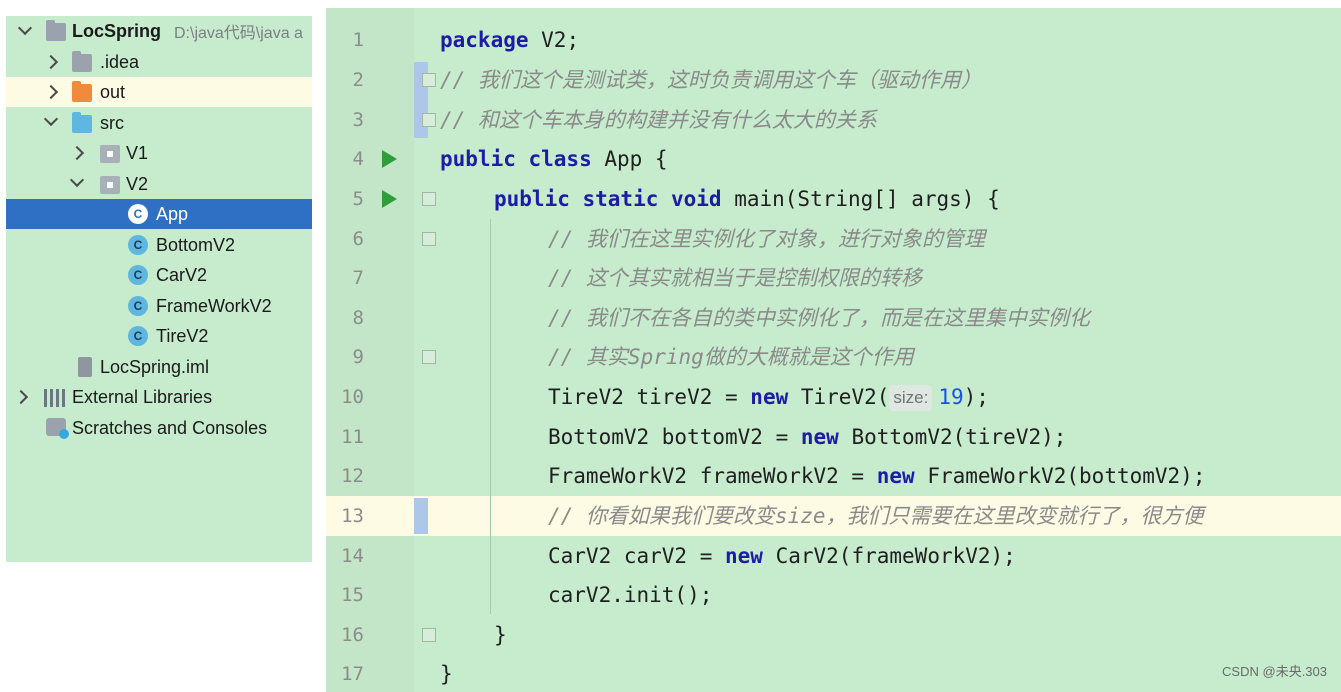 The image size is (1341, 692). What do you see at coordinates (976, 397) in the screenshot?
I see `code-token: );` at bounding box center [976, 397].